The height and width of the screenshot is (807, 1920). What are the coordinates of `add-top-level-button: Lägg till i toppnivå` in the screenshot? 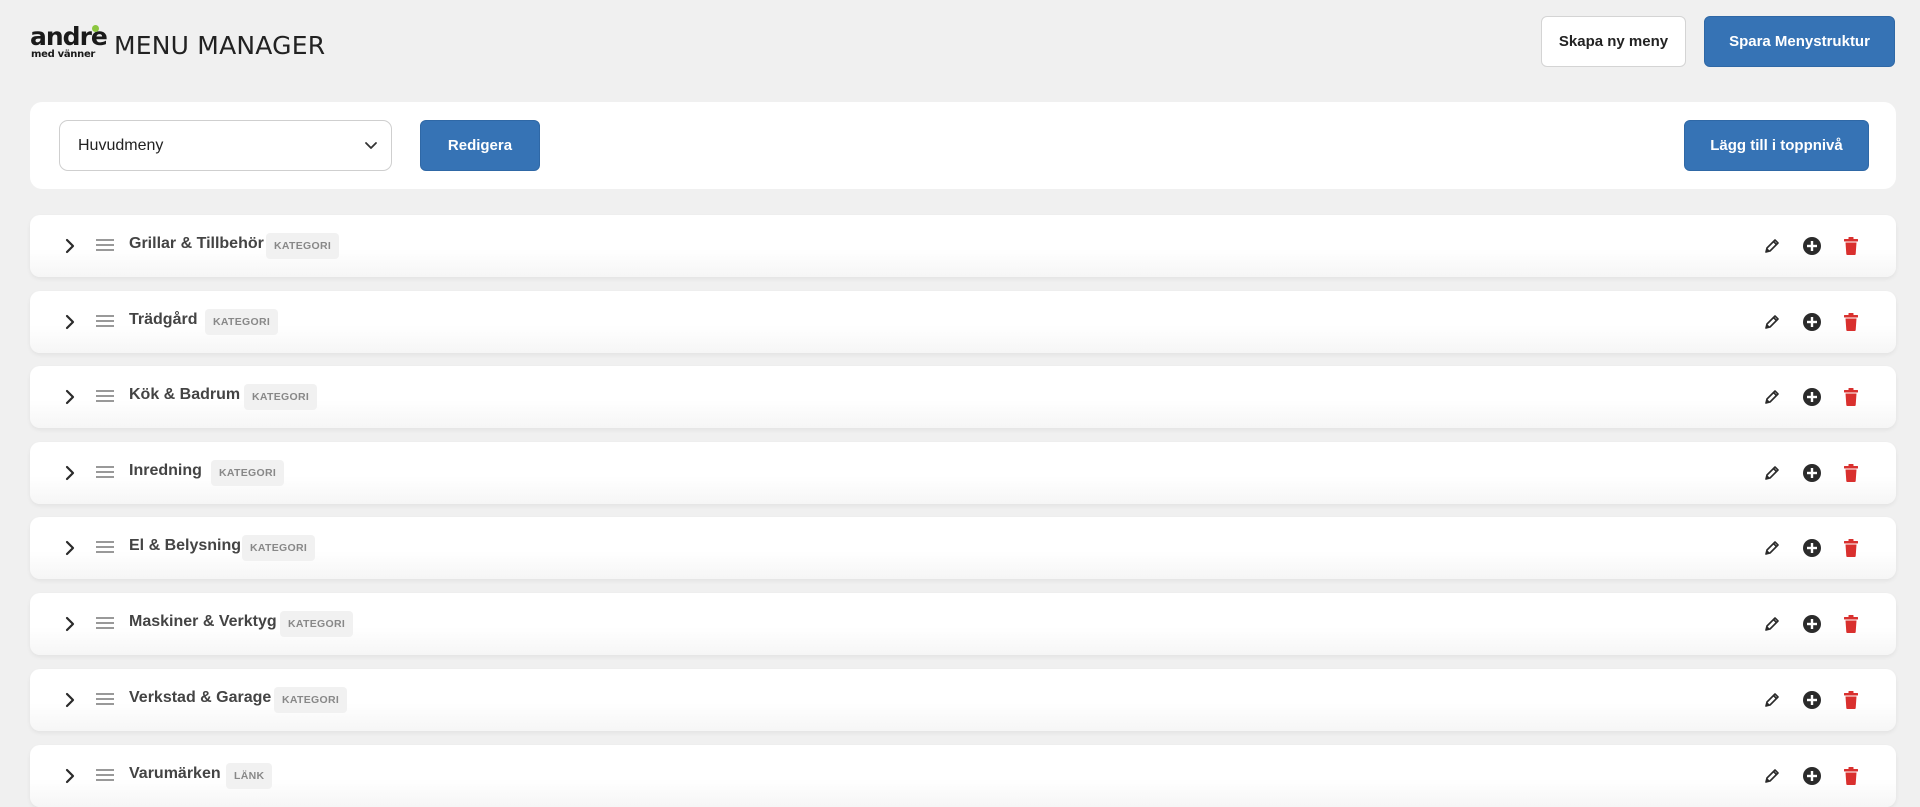 It's located at (1776, 145).